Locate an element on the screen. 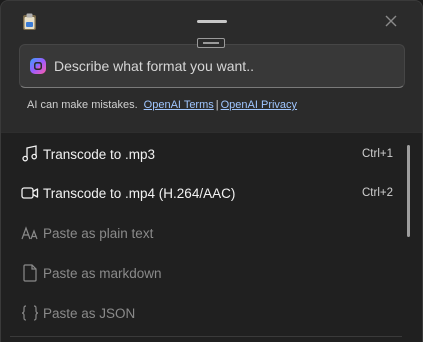 This screenshot has width=423, height=342. prompt-box is located at coordinates (212, 66).